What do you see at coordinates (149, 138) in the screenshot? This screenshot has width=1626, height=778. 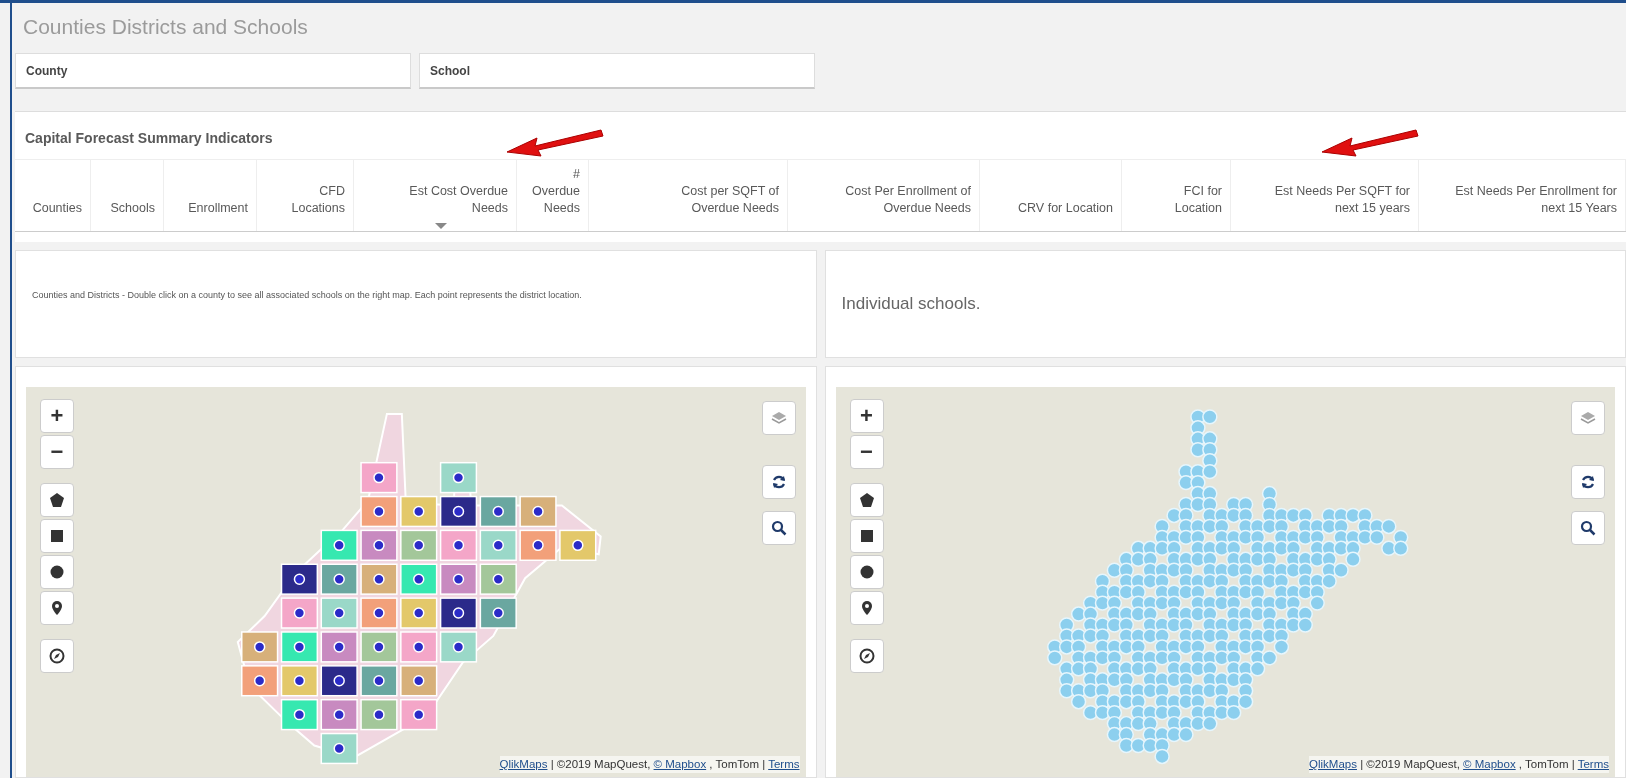 I see `summary-title: Capital Forecast Summary Indicators` at bounding box center [149, 138].